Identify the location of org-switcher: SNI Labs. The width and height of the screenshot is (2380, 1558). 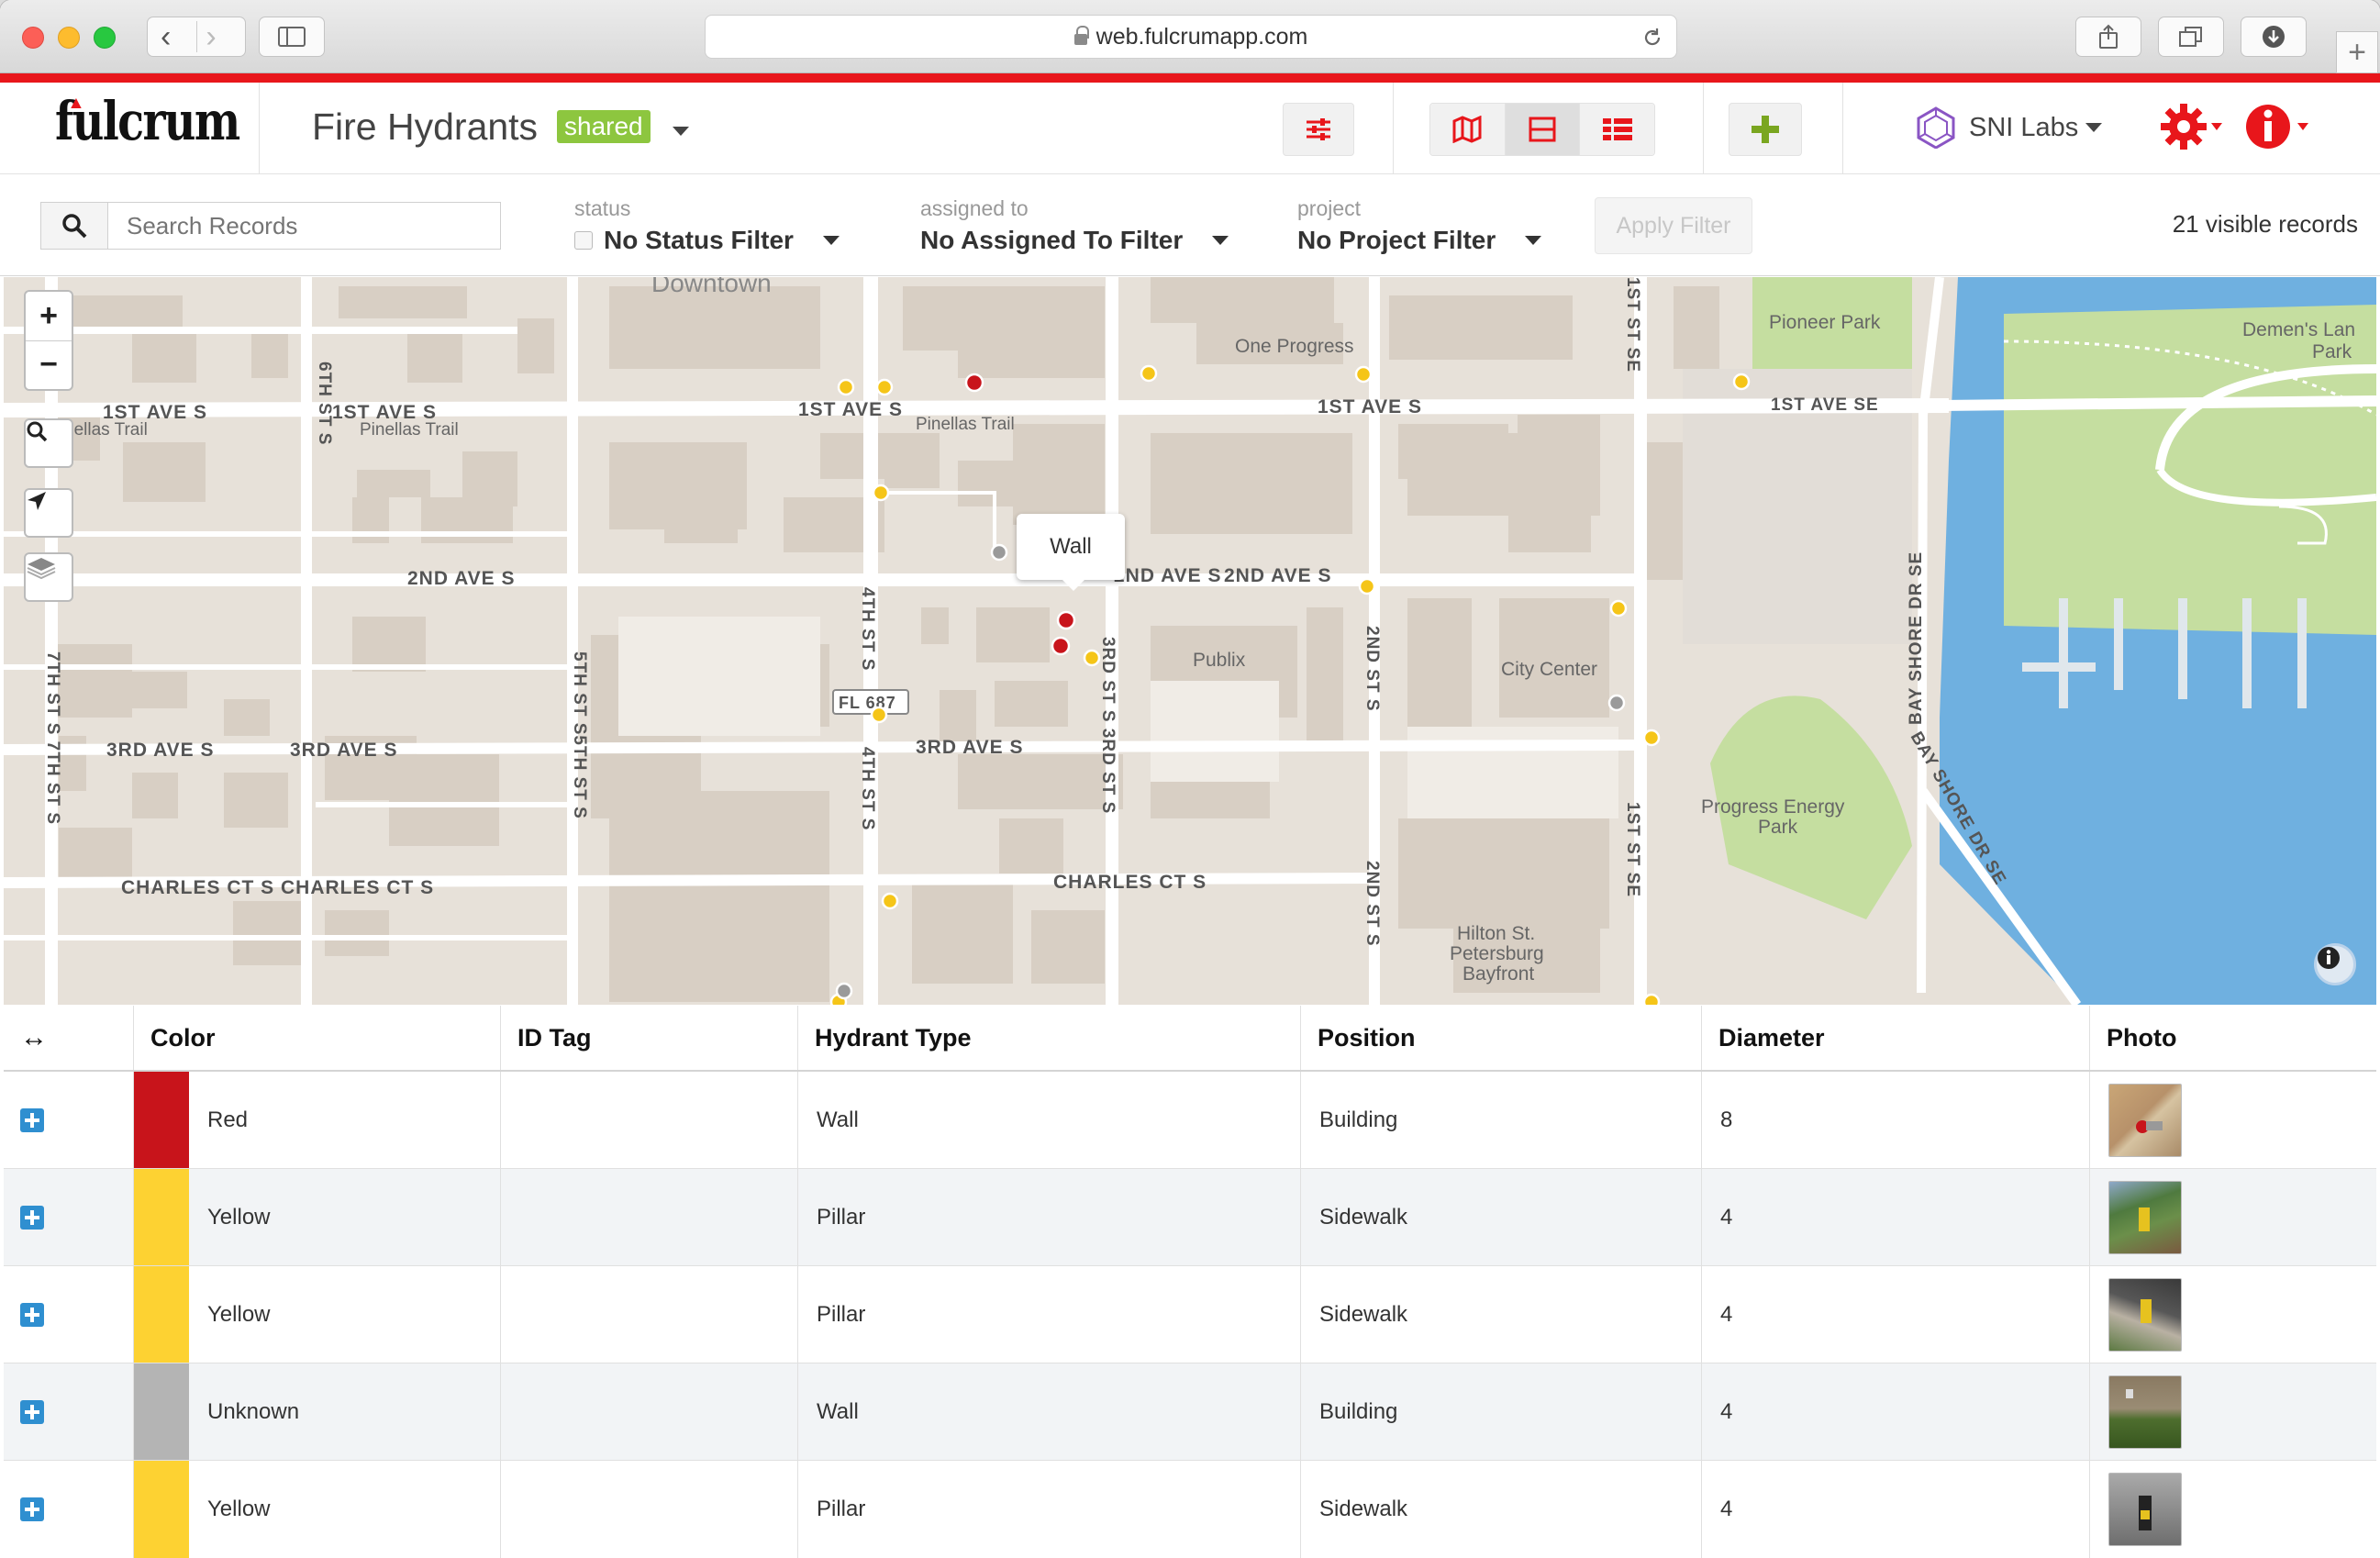
(2010, 128).